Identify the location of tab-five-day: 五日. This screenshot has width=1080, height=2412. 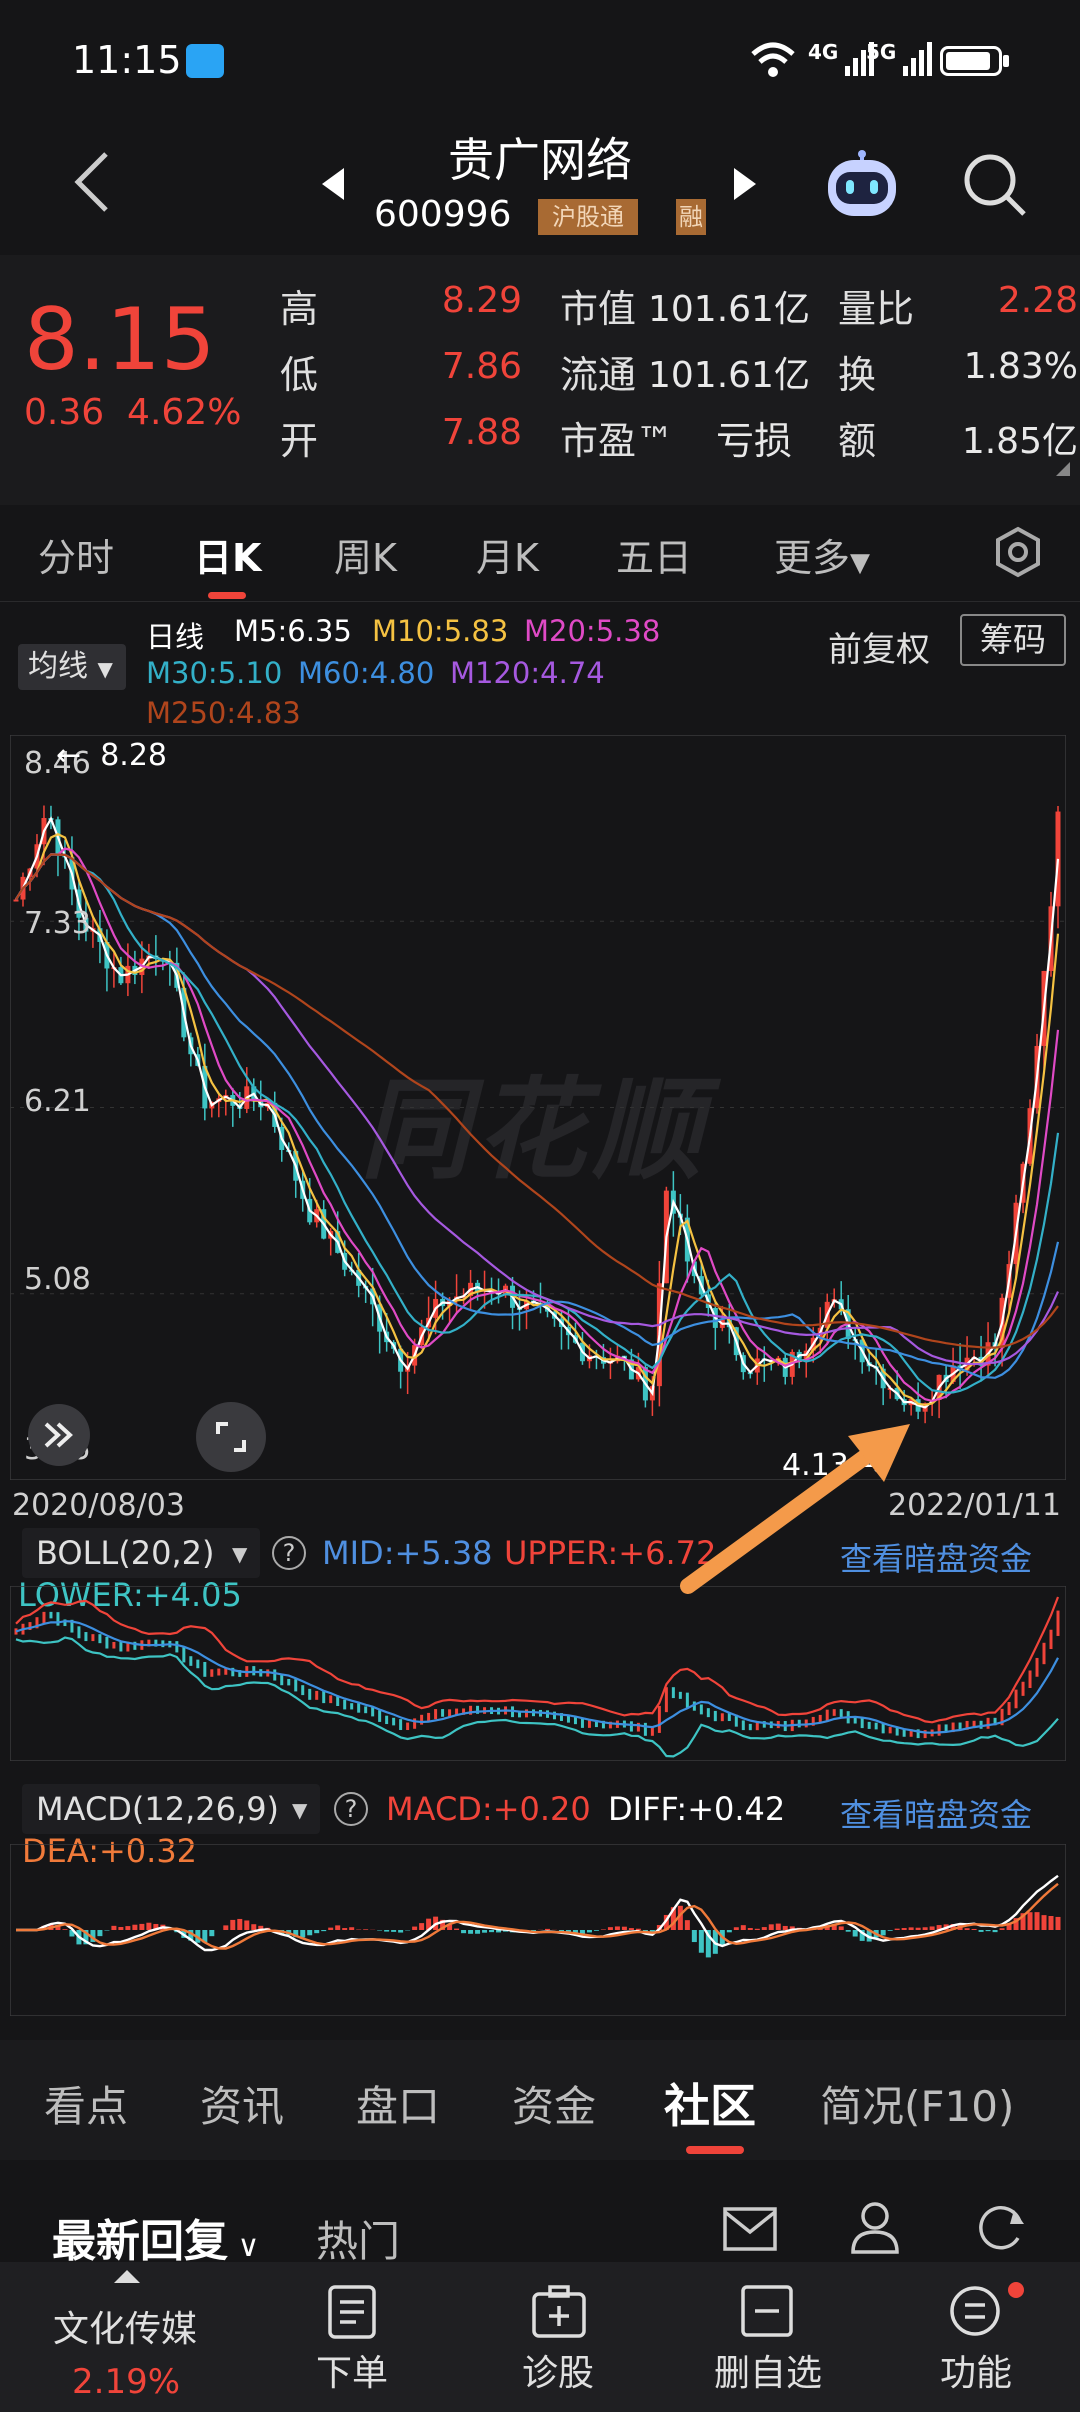
(654, 554).